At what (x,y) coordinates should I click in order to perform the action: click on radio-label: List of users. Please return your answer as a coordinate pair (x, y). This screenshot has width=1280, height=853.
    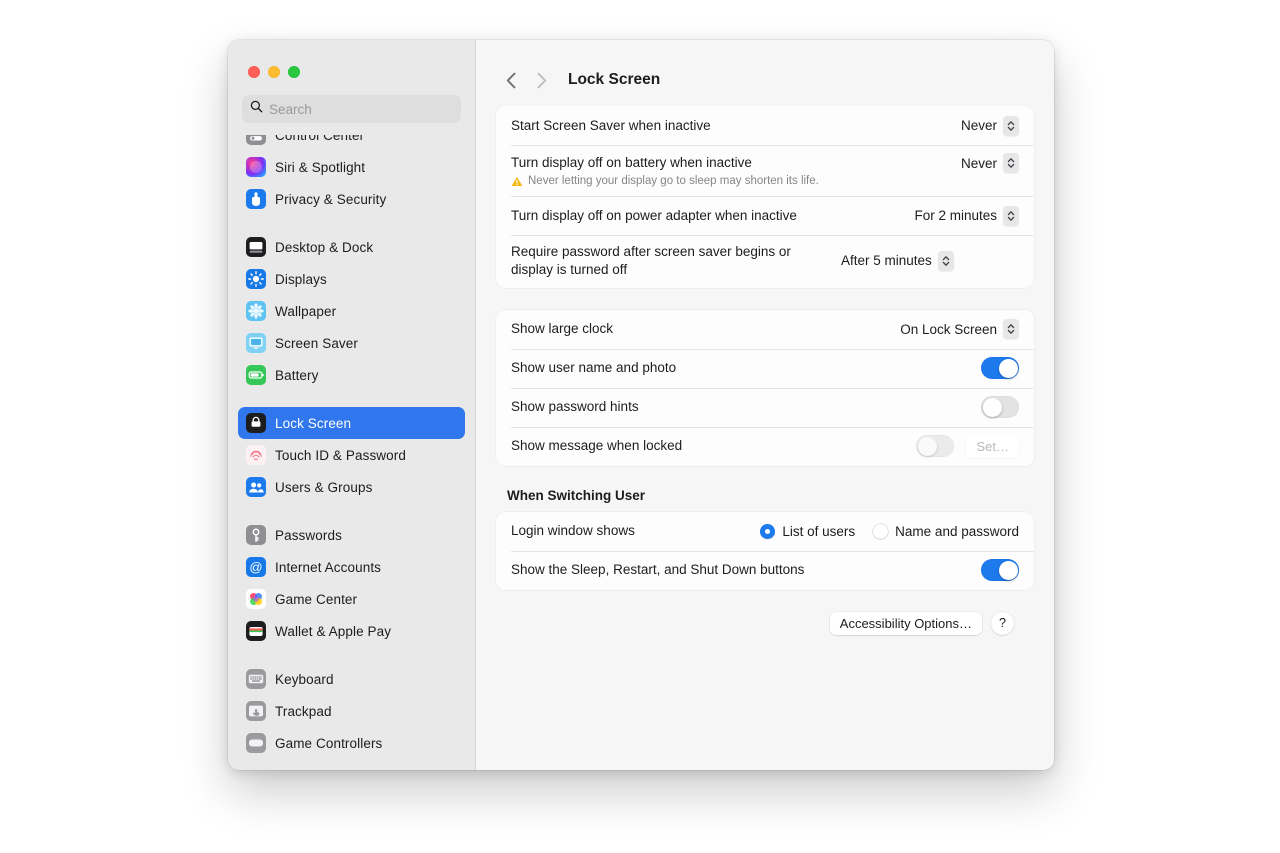
    Looking at the image, I should click on (819, 531).